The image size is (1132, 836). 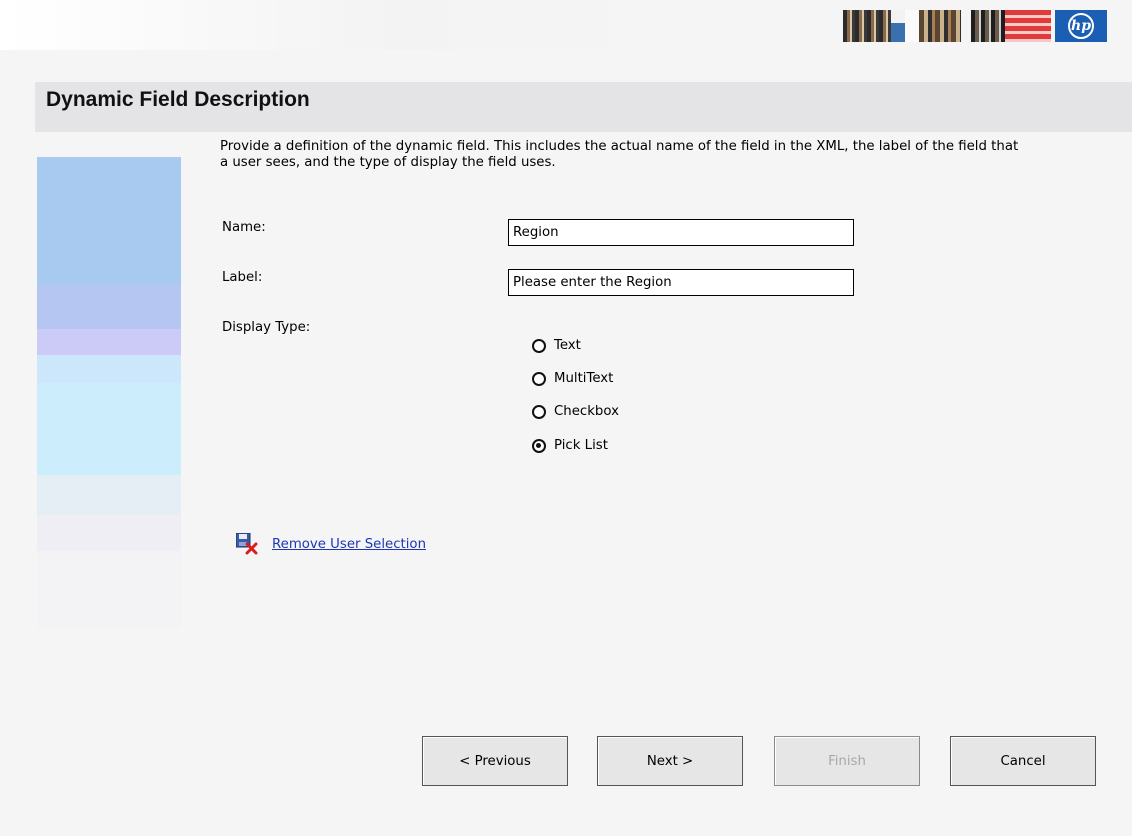 What do you see at coordinates (539, 445) in the screenshot?
I see `radio-button-selected` at bounding box center [539, 445].